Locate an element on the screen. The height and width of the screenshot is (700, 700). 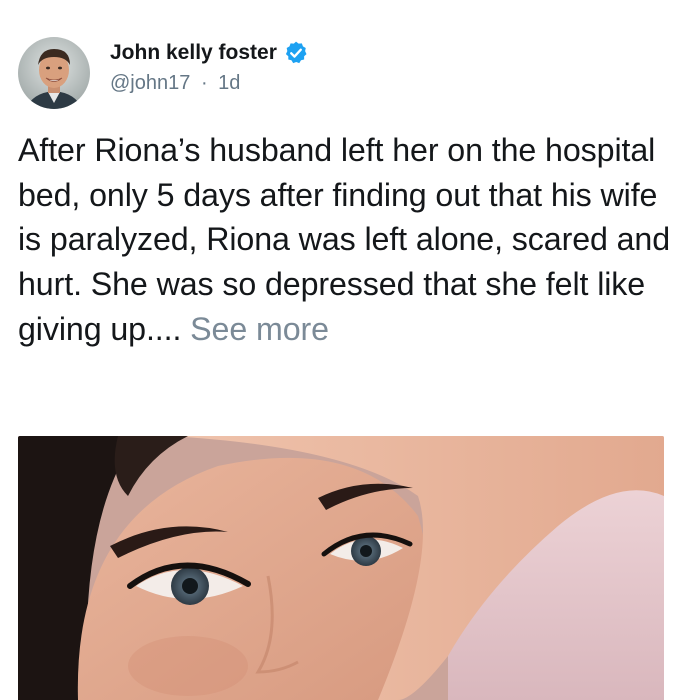
name-row: John kelly foster is located at coordinates (209, 53).